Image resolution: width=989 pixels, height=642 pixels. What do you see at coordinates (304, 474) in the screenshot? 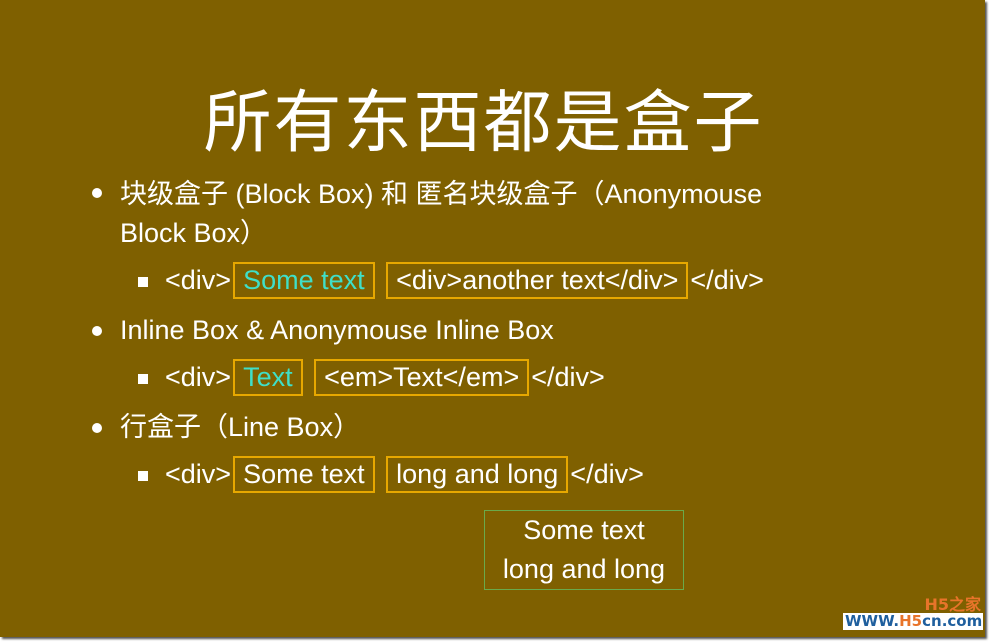
I see `line-box-segment-1: Some text` at bounding box center [304, 474].